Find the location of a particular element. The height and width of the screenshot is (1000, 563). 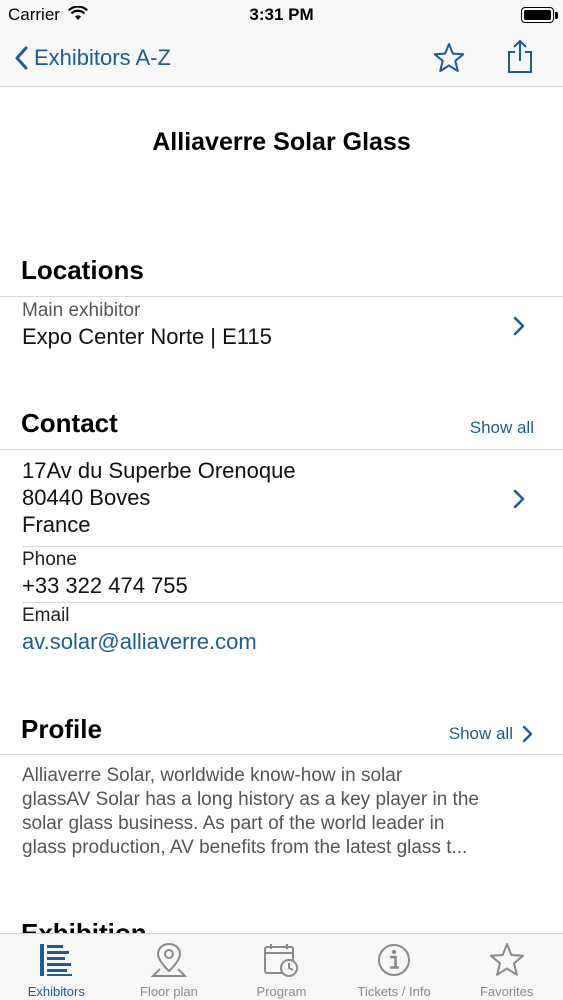

map-pin-icon is located at coordinates (169, 959).